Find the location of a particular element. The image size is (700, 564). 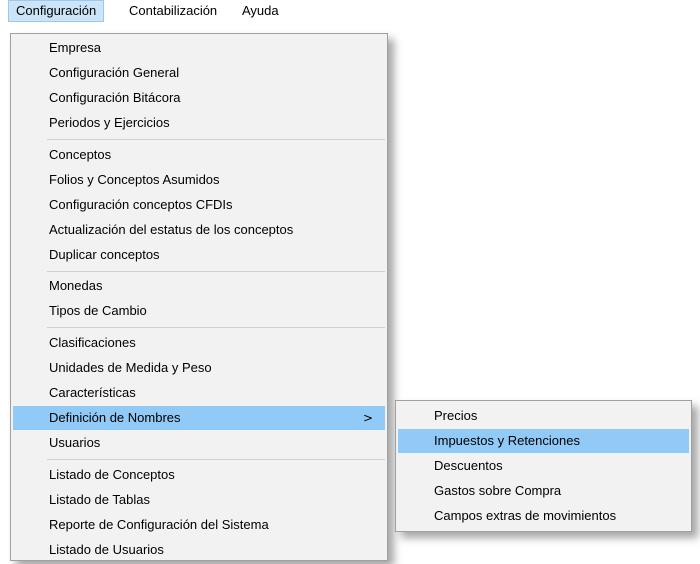

menu-item-empresa: Empresa is located at coordinates (199, 48).